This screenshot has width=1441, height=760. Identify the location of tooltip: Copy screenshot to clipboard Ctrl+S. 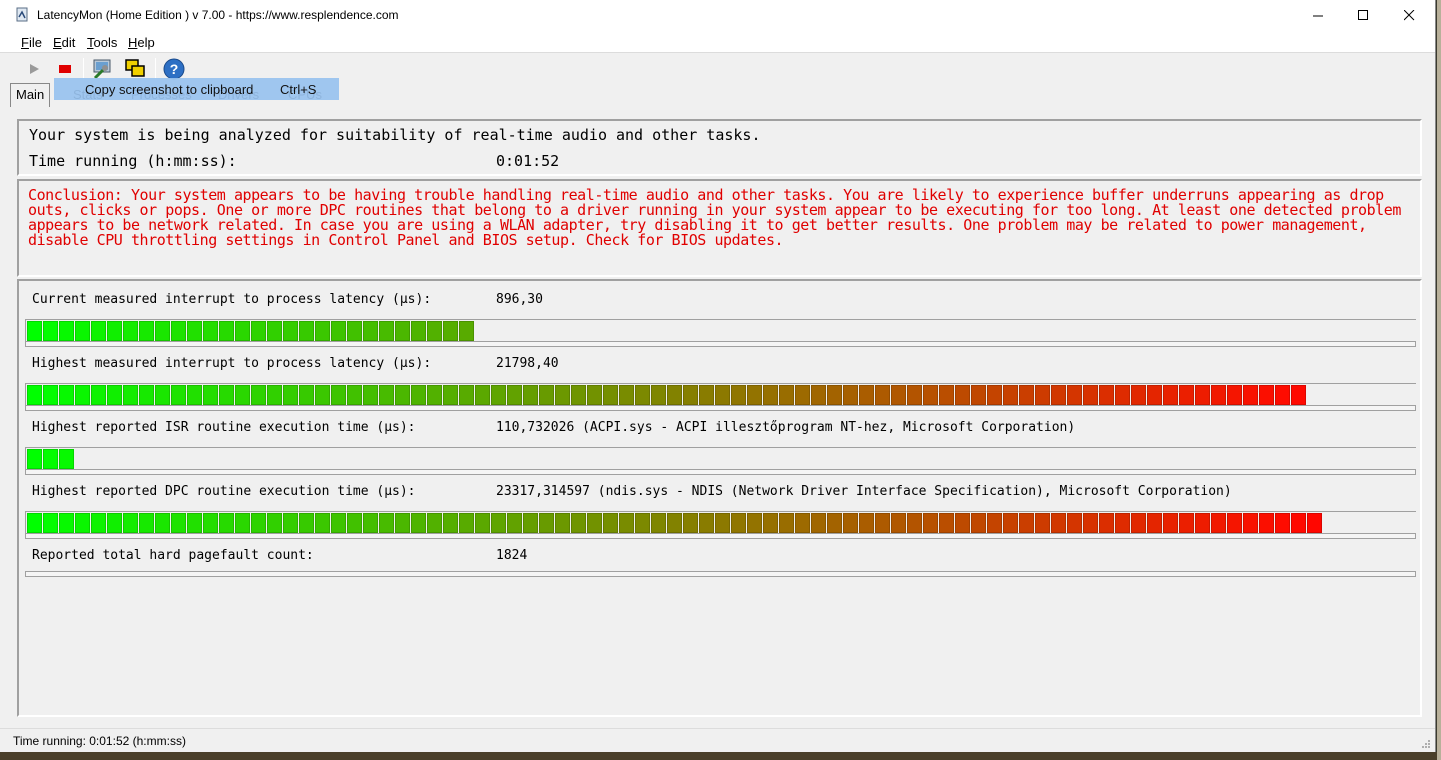
(196, 89).